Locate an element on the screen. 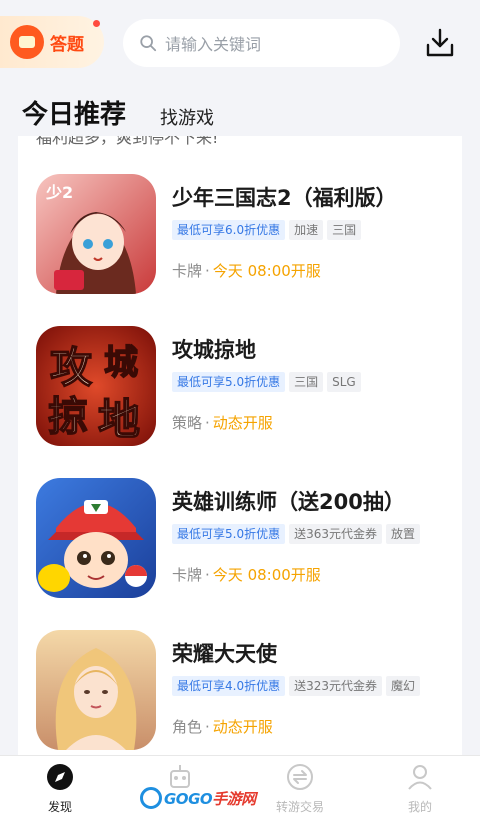 The image size is (480, 821). game-tag: 加速 is located at coordinates (306, 230).